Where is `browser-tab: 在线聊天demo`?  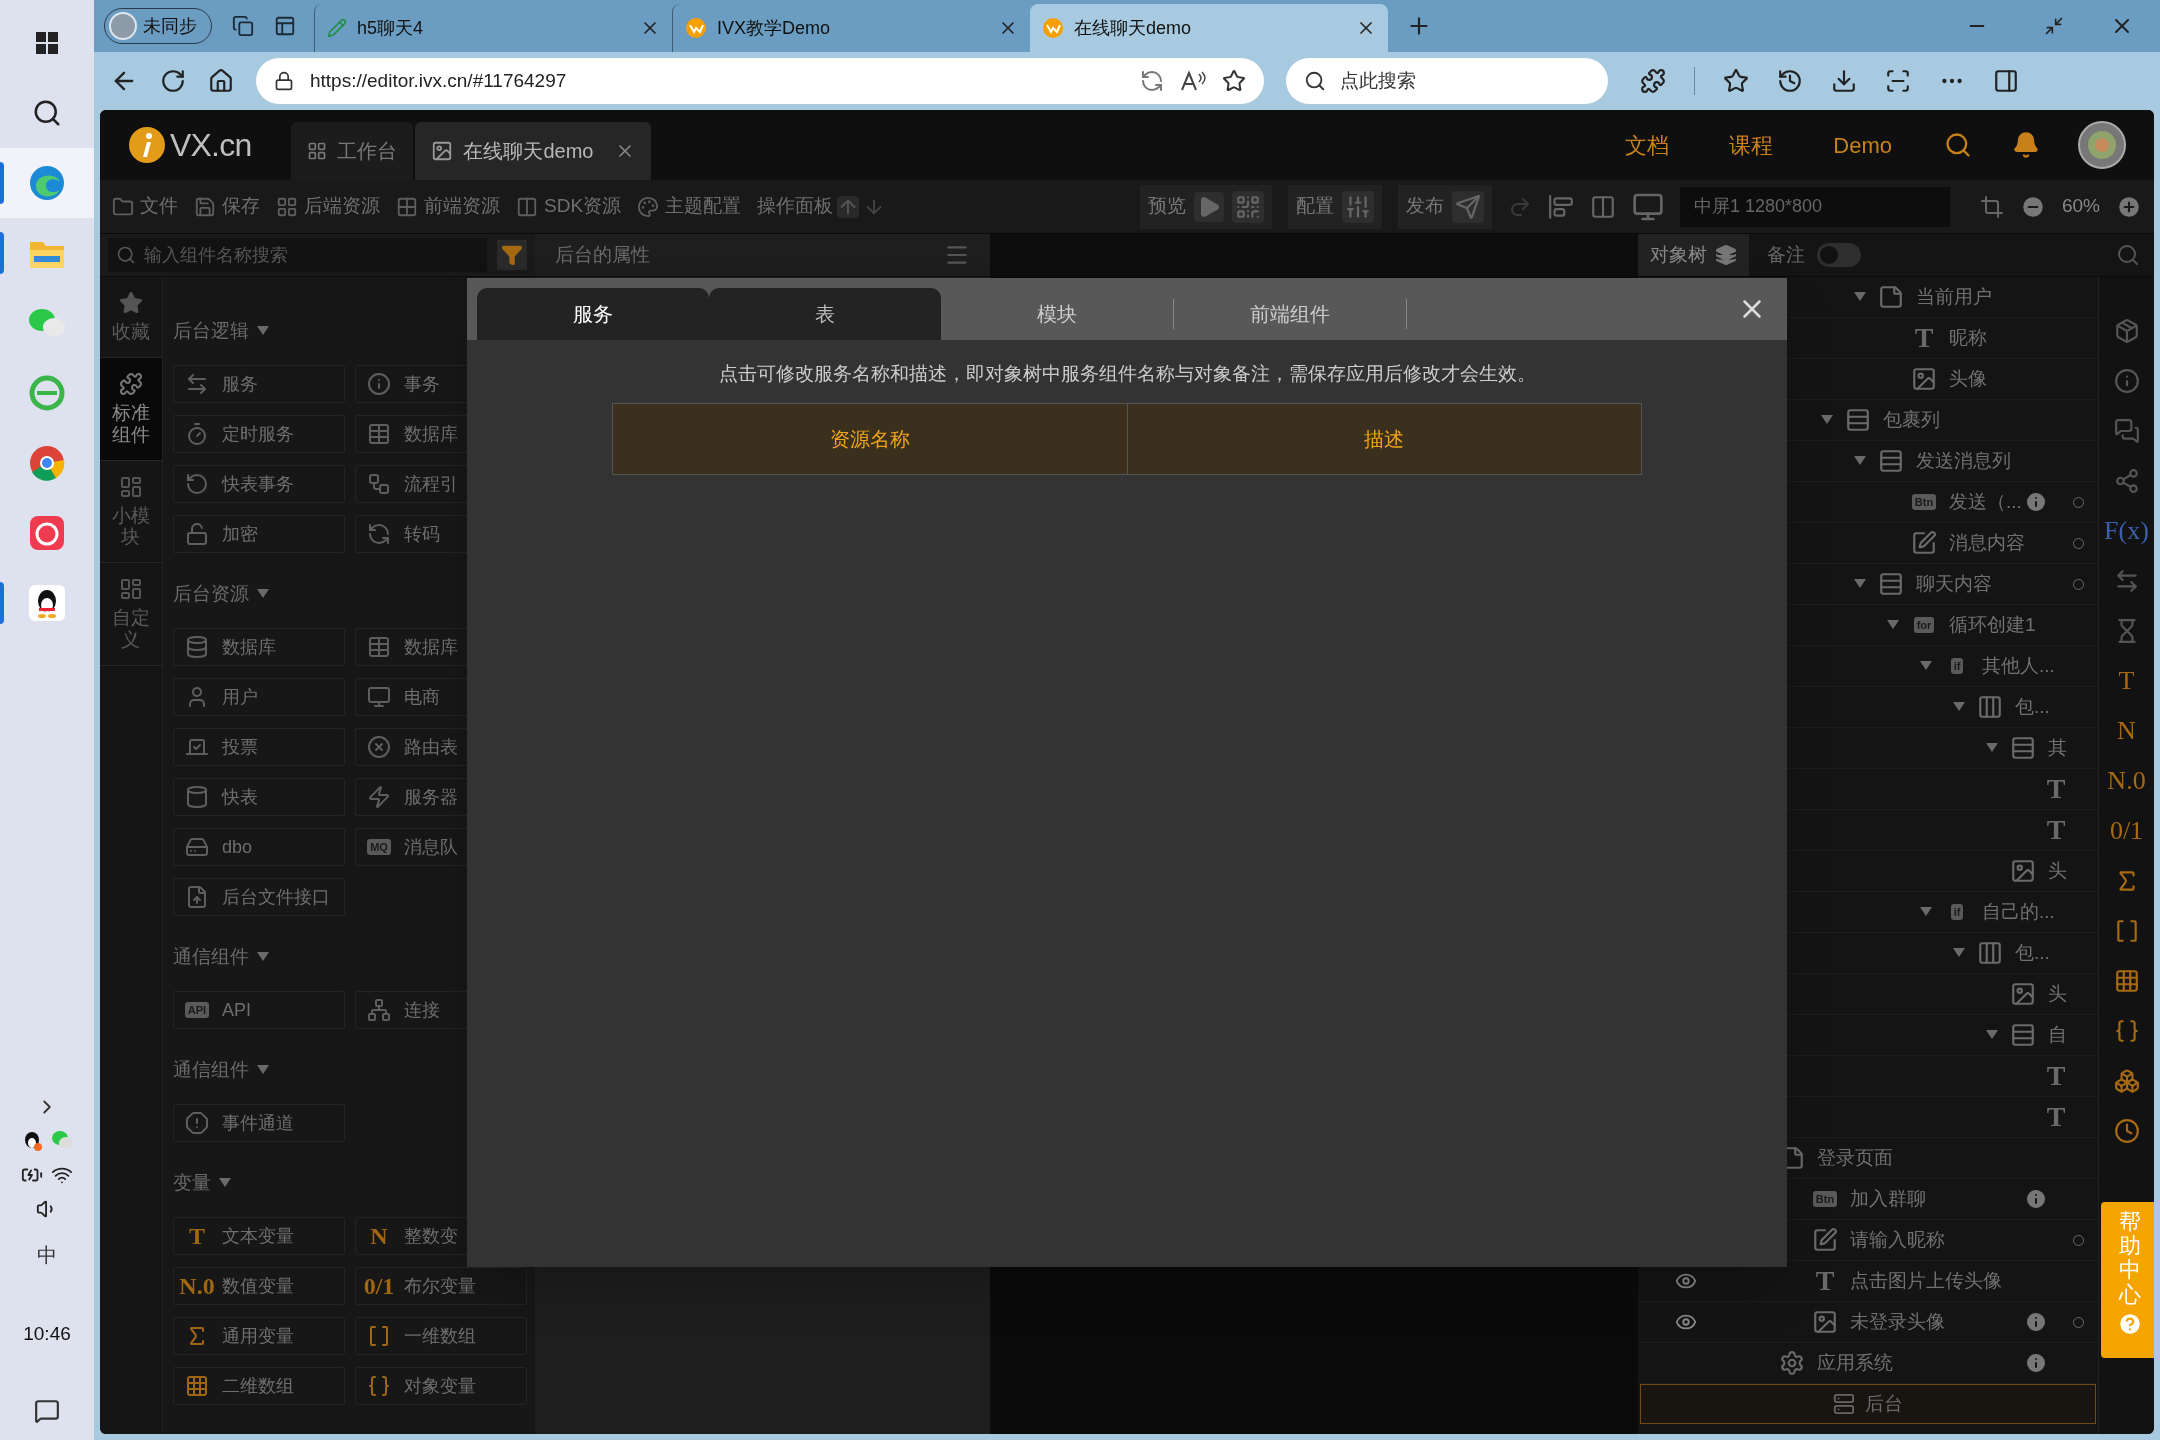 browser-tab: 在线聊天demo is located at coordinates (1209, 28).